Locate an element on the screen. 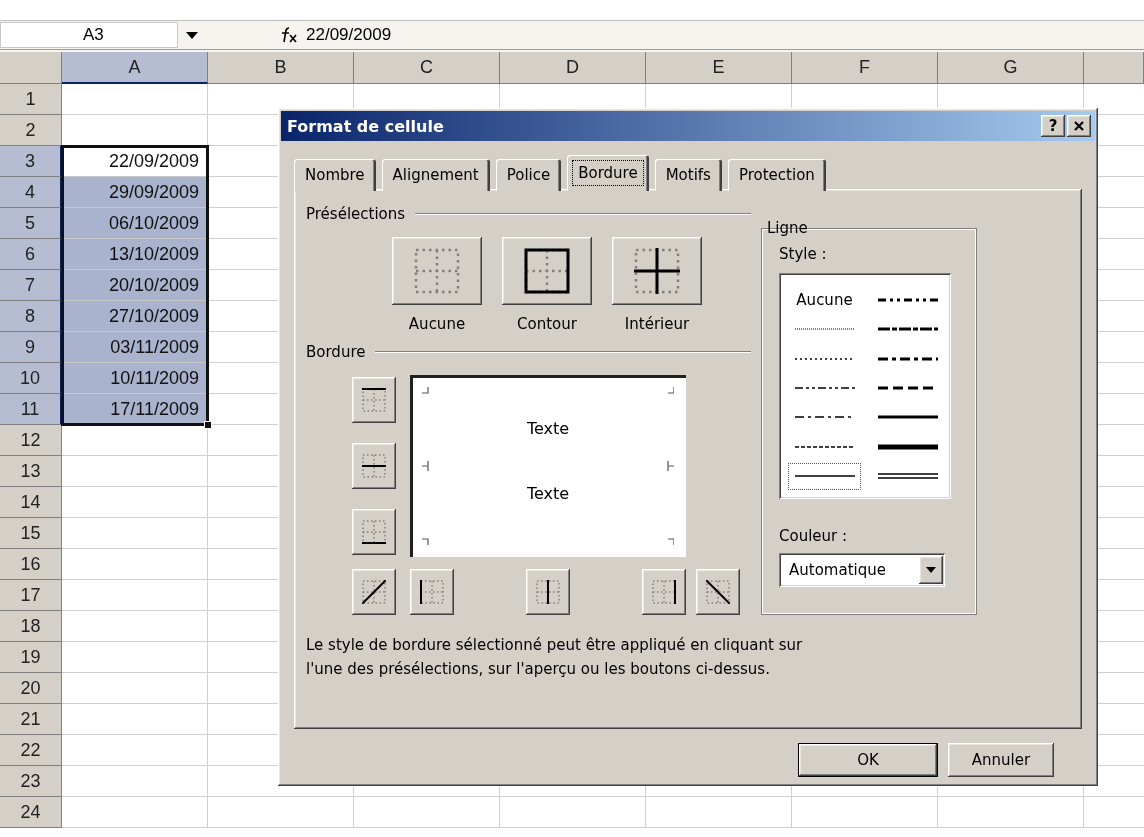  name-box: A3 is located at coordinates (89, 35).